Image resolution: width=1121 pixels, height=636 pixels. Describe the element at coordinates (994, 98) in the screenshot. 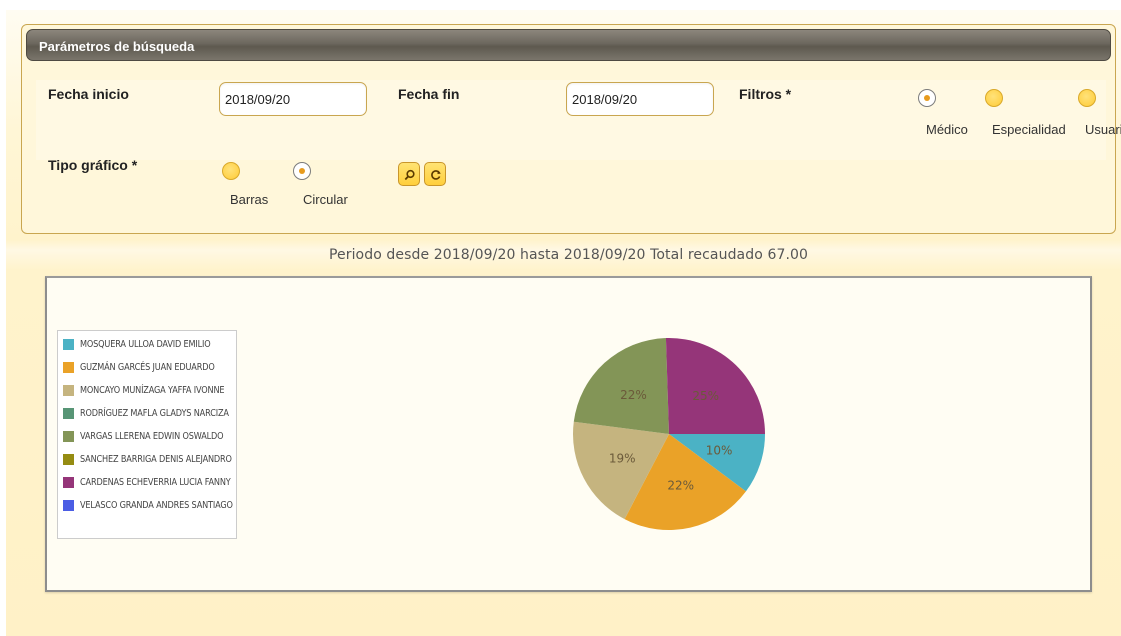

I see `filtro-especialidad-radio` at that location.